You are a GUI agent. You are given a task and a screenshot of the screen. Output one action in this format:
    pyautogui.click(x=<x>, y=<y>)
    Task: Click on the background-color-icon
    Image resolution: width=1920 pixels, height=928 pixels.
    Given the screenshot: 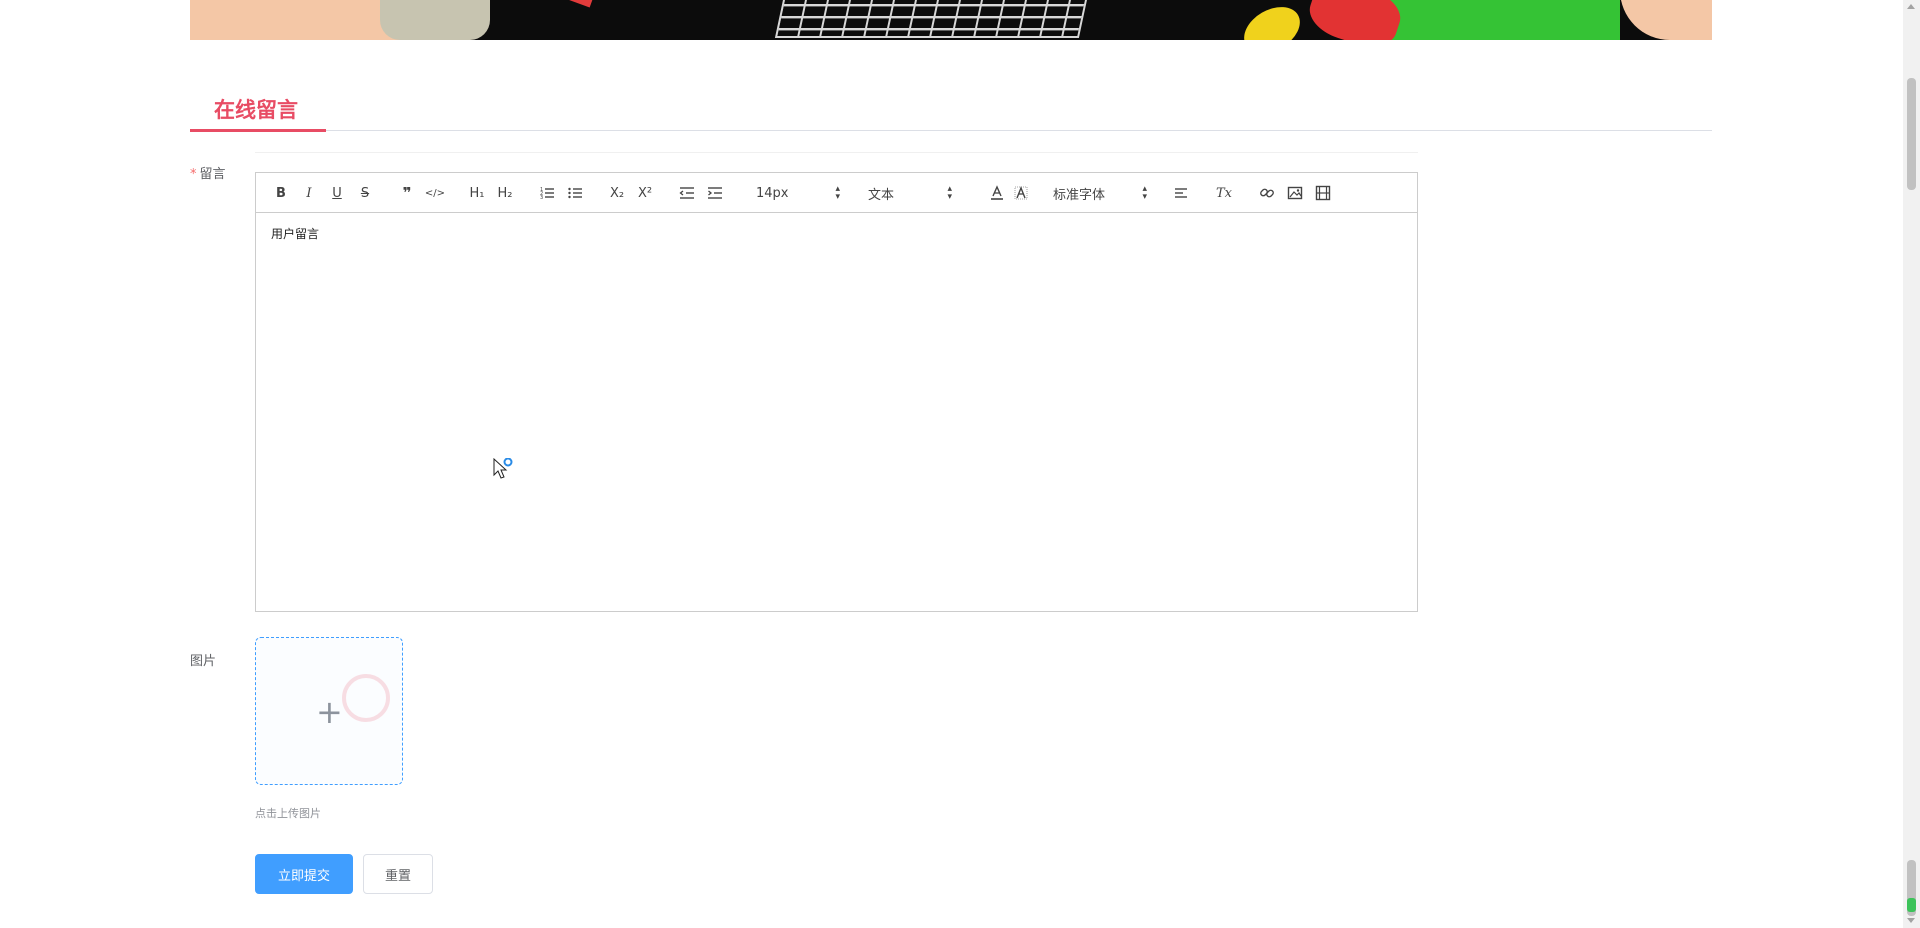 What is the action you would take?
    pyautogui.click(x=1021, y=193)
    